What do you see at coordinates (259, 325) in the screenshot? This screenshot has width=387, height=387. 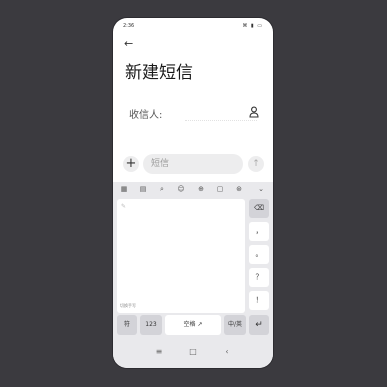 I see `enter-key: ↵` at bounding box center [259, 325].